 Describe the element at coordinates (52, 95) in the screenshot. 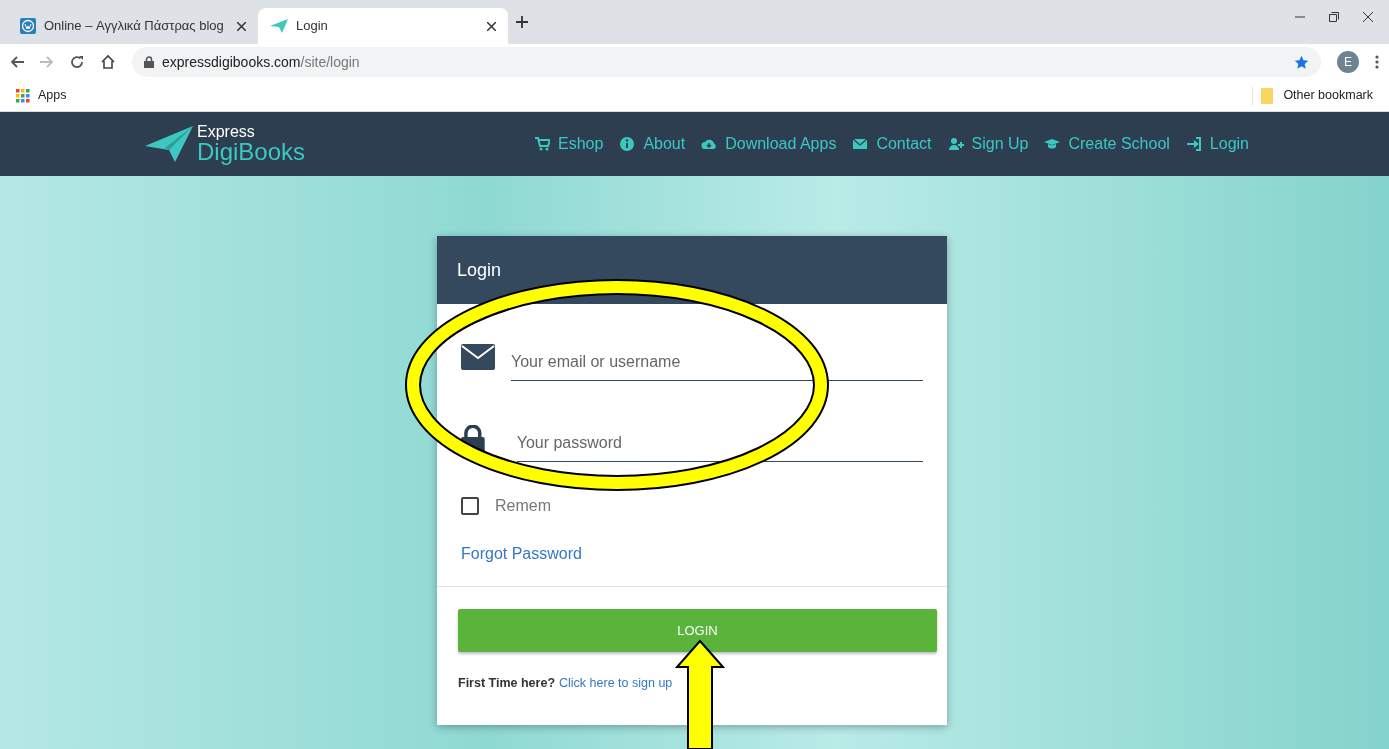

I see `bookmark-apps: Apps` at that location.